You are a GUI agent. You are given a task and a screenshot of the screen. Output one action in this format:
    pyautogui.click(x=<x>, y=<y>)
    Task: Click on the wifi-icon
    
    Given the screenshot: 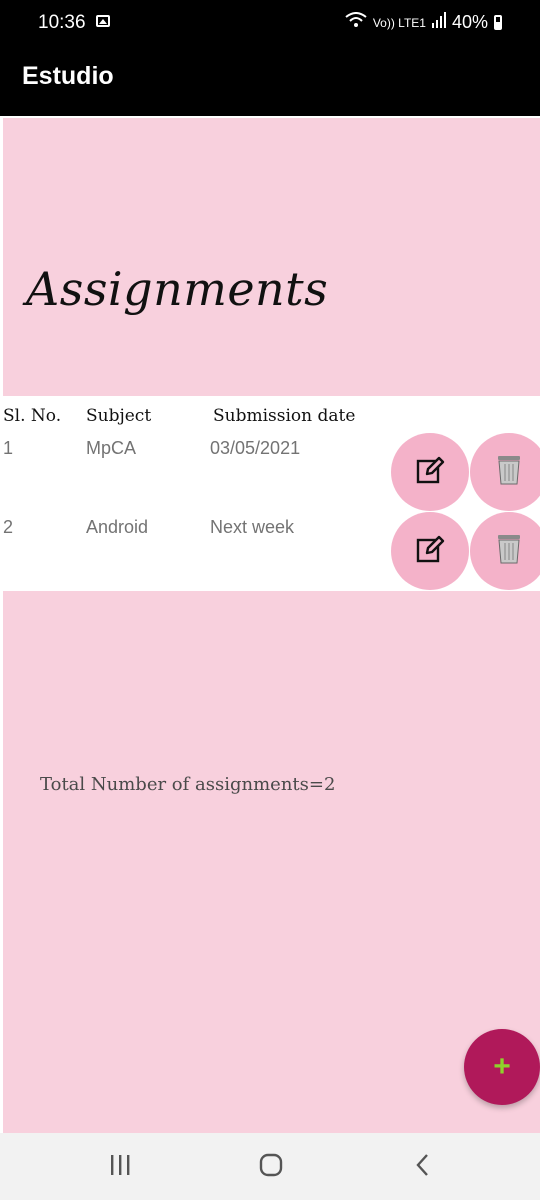 What is the action you would take?
    pyautogui.click(x=356, y=22)
    